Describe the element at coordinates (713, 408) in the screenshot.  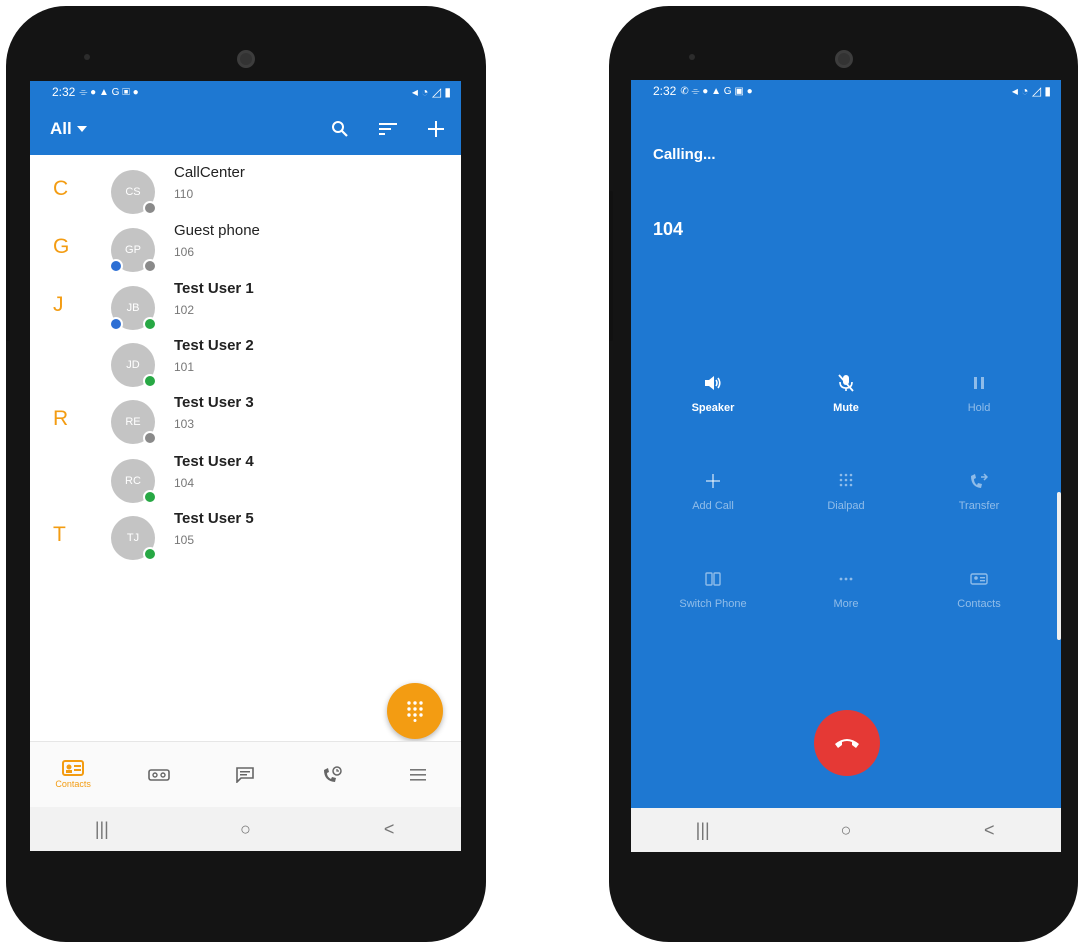
I see `speaker-label: Speaker` at that location.